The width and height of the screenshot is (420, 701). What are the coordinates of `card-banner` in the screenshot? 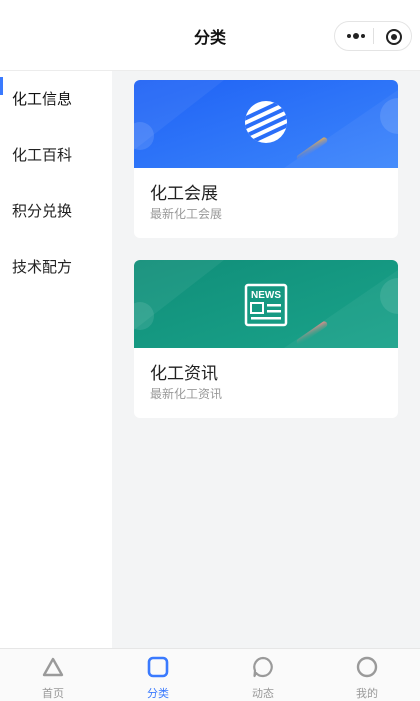 It's located at (266, 124).